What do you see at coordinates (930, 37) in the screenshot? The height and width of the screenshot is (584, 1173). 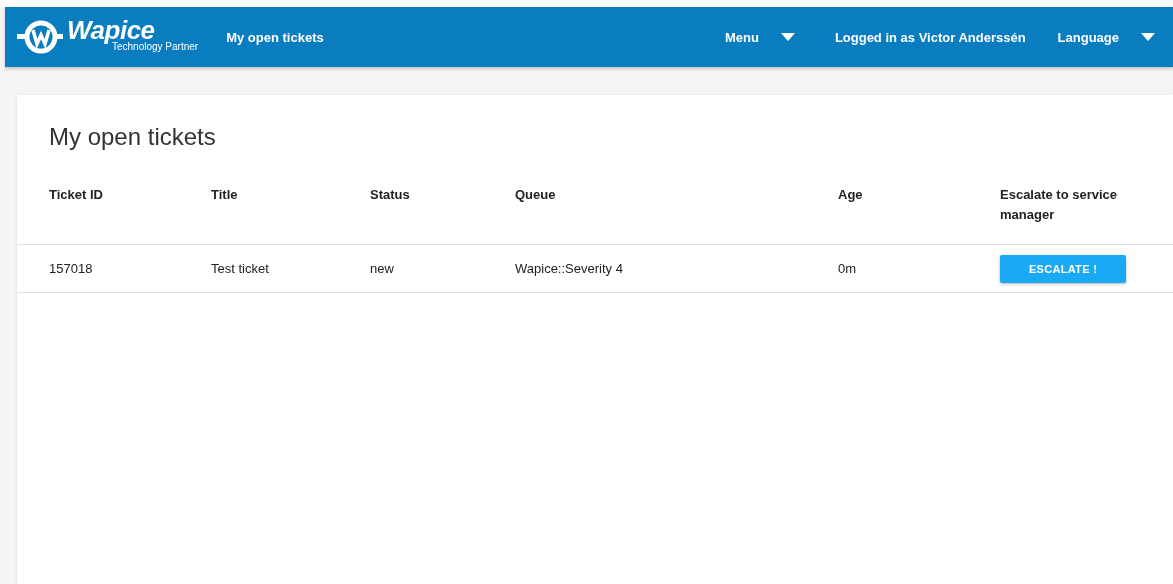 I see `user-label: Logged in as Victor Anderssén` at bounding box center [930, 37].